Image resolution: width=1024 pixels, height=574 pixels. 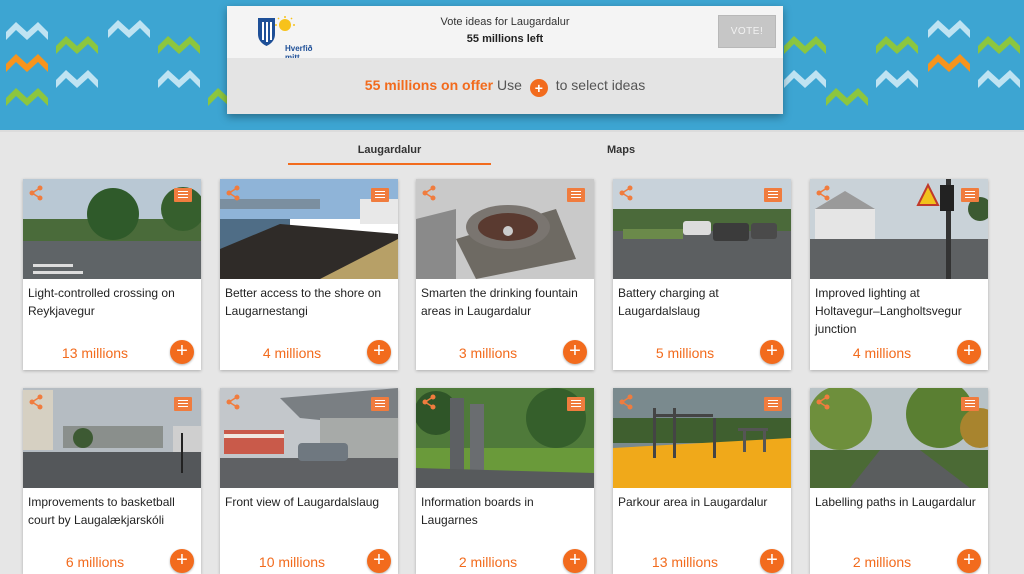 What do you see at coordinates (538, 88) in the screenshot?
I see `plus-icon: +` at bounding box center [538, 88].